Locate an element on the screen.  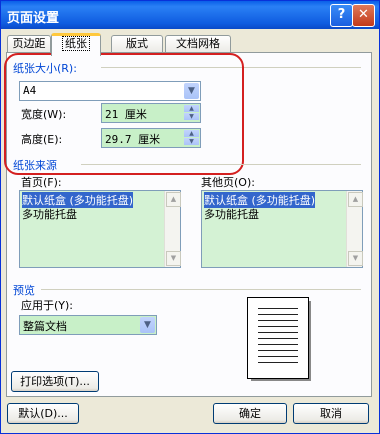
preview-group-label: 预览 is located at coordinates (24, 290).